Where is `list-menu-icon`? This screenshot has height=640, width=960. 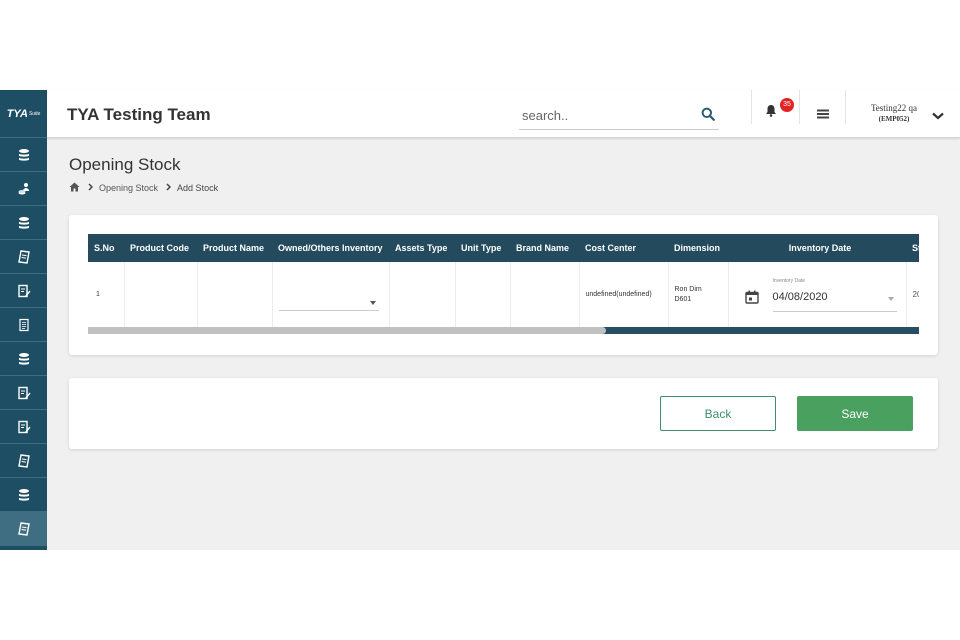
list-menu-icon is located at coordinates (823, 115).